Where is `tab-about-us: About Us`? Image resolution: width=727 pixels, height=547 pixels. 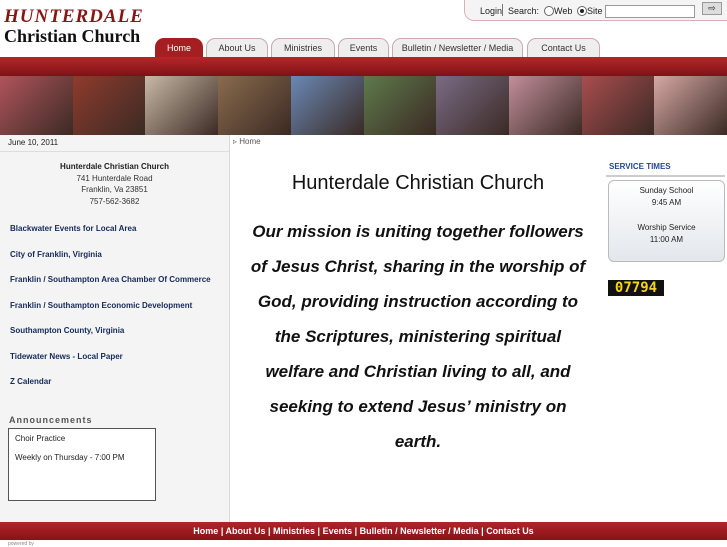 tab-about-us: About Us is located at coordinates (237, 48).